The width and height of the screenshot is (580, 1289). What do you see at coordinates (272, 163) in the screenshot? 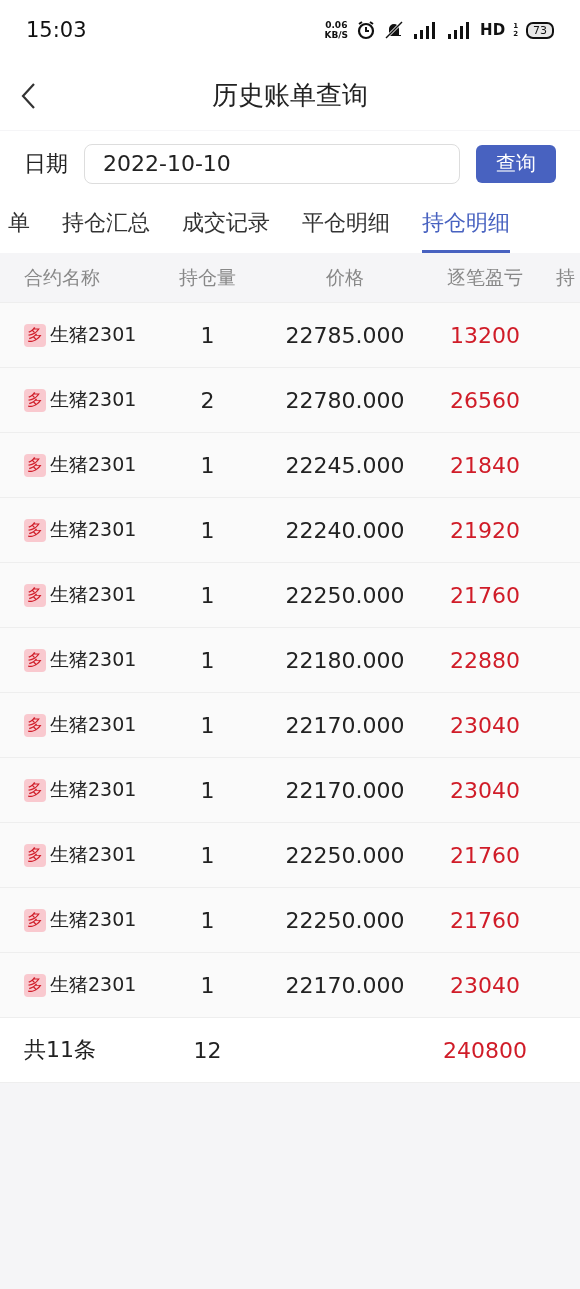
I see `date-field: 2022-10-10` at bounding box center [272, 163].